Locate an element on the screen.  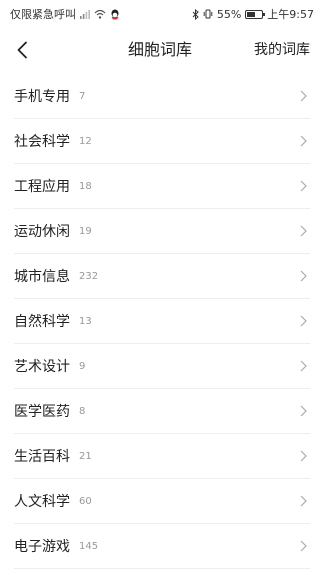
status-time: 上午9:57 is located at coordinates (290, 14).